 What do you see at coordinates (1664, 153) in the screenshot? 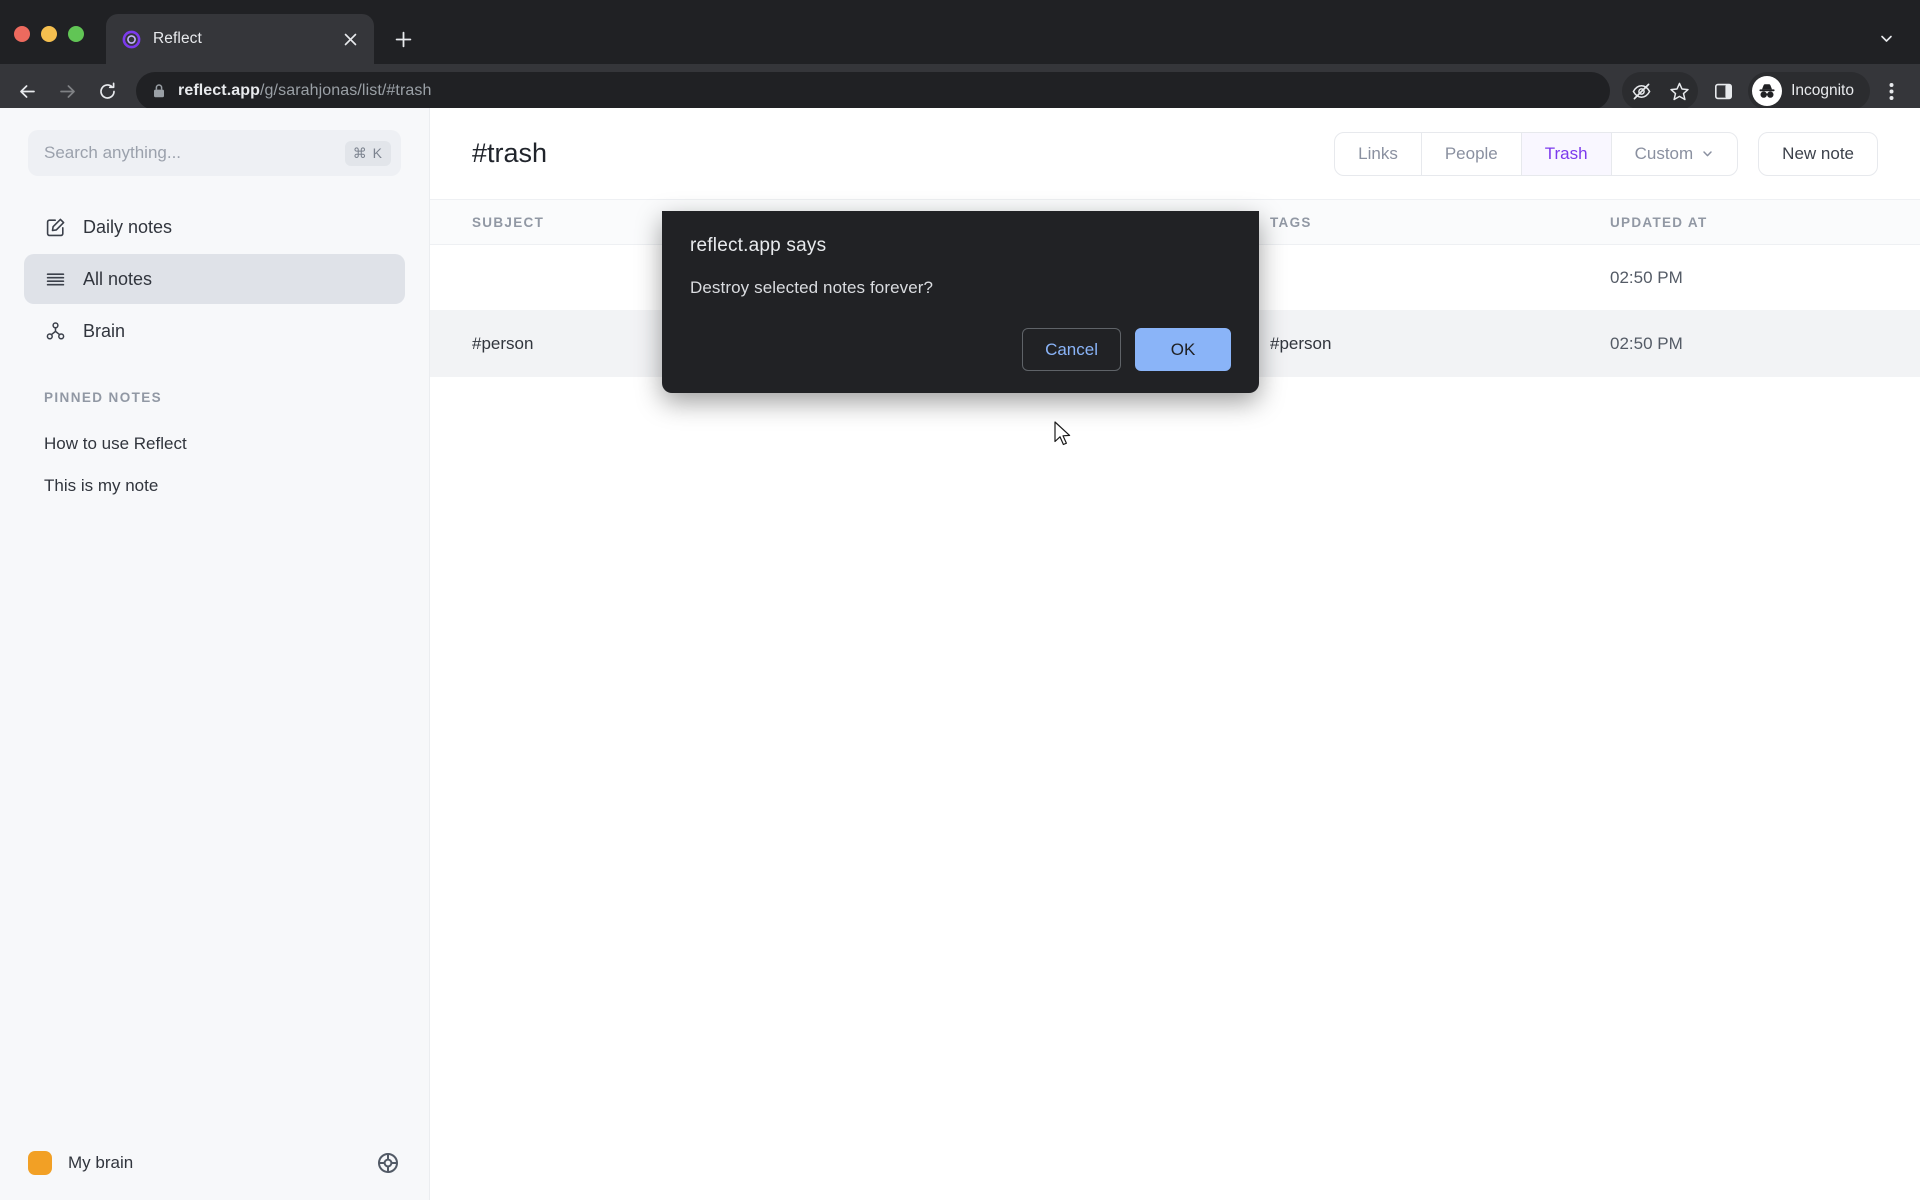
I see `tab-label: Custom` at bounding box center [1664, 153].